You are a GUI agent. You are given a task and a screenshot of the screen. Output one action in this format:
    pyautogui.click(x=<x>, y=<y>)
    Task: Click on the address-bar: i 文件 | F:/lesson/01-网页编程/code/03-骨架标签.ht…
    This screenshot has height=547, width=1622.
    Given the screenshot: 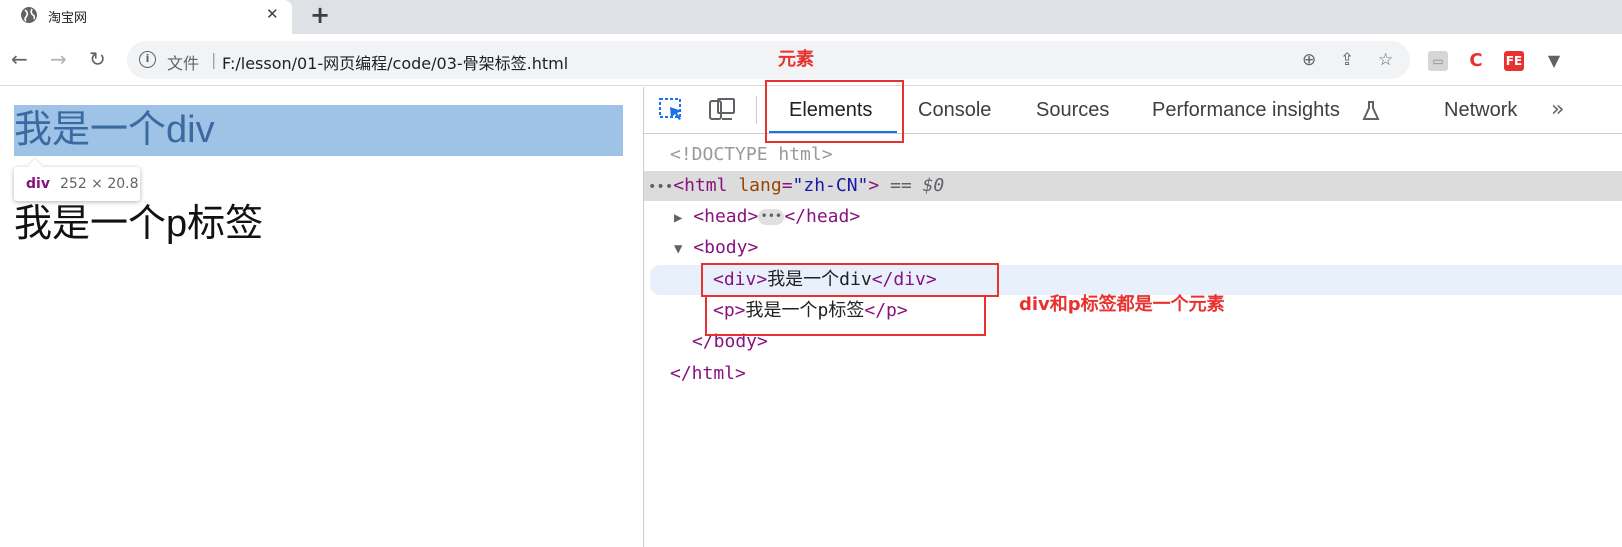 What is the action you would take?
    pyautogui.click(x=768, y=60)
    